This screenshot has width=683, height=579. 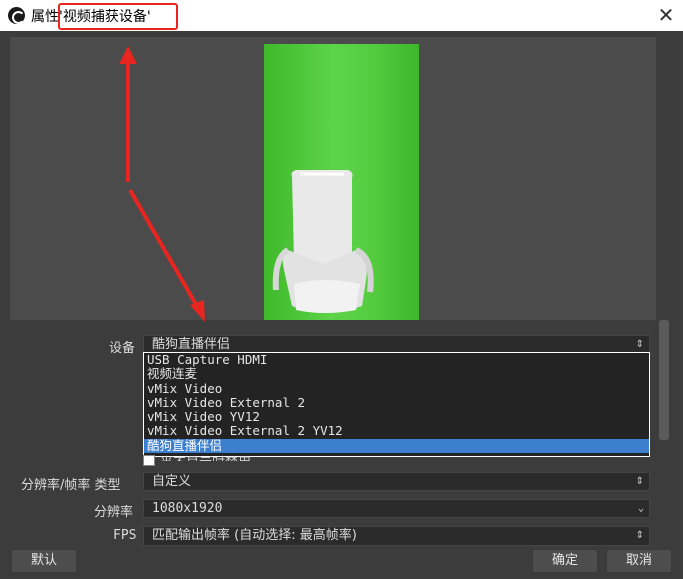 What do you see at coordinates (565, 561) in the screenshot?
I see `ok-button: 确定` at bounding box center [565, 561].